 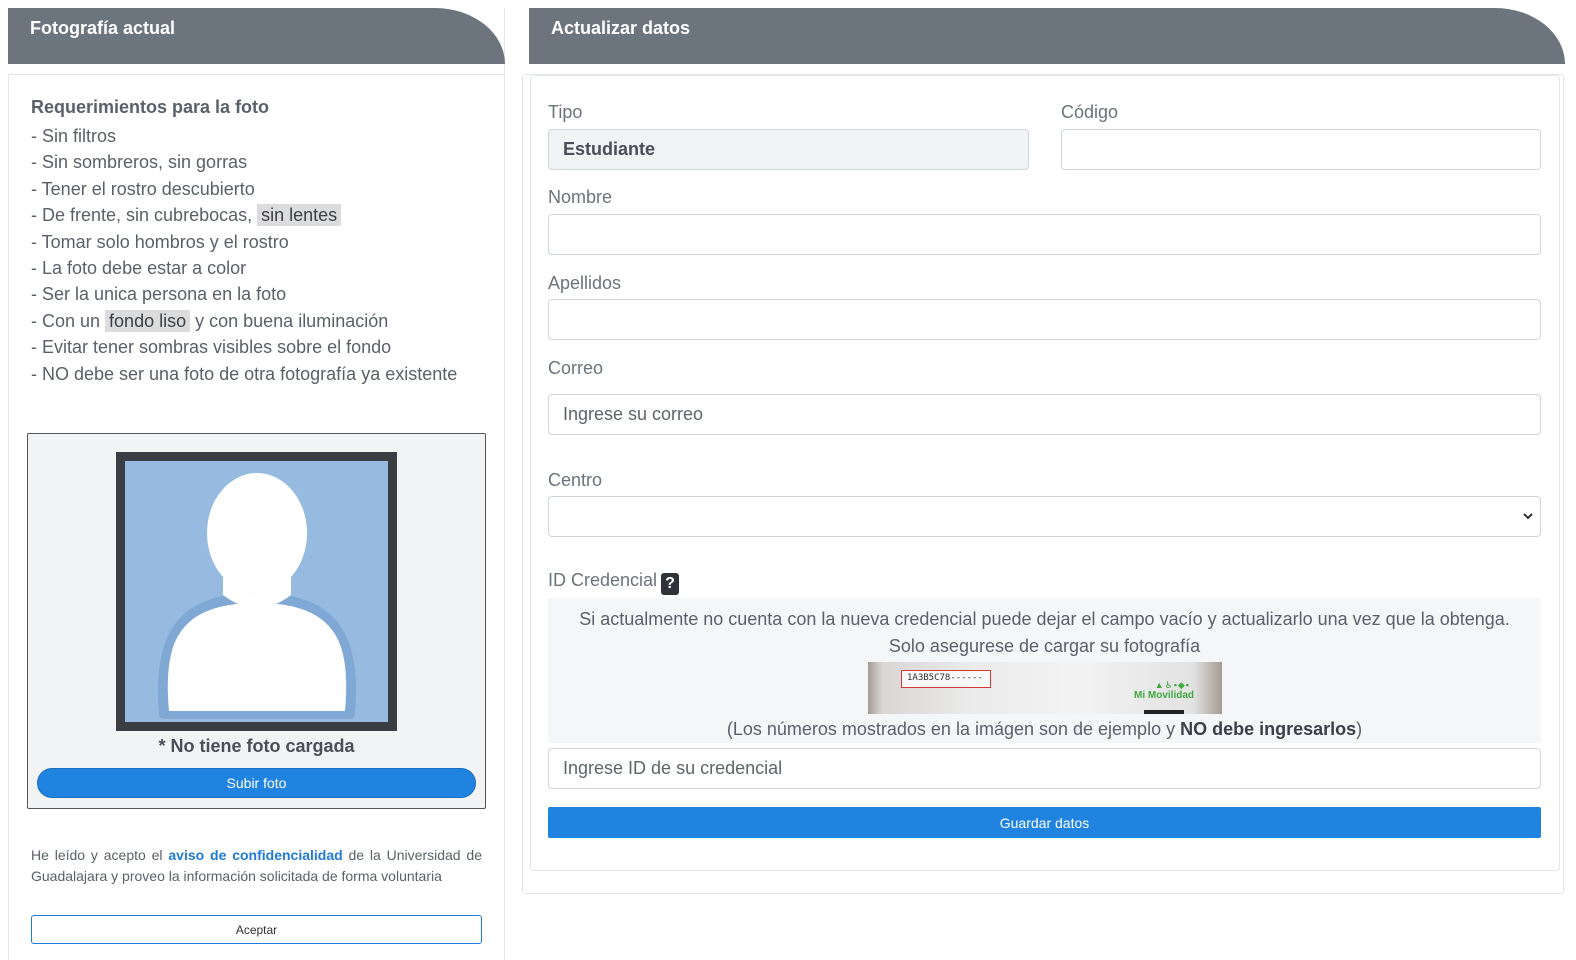 What do you see at coordinates (621, 28) in the screenshot?
I see `form-panel-title: Actualizar datos` at bounding box center [621, 28].